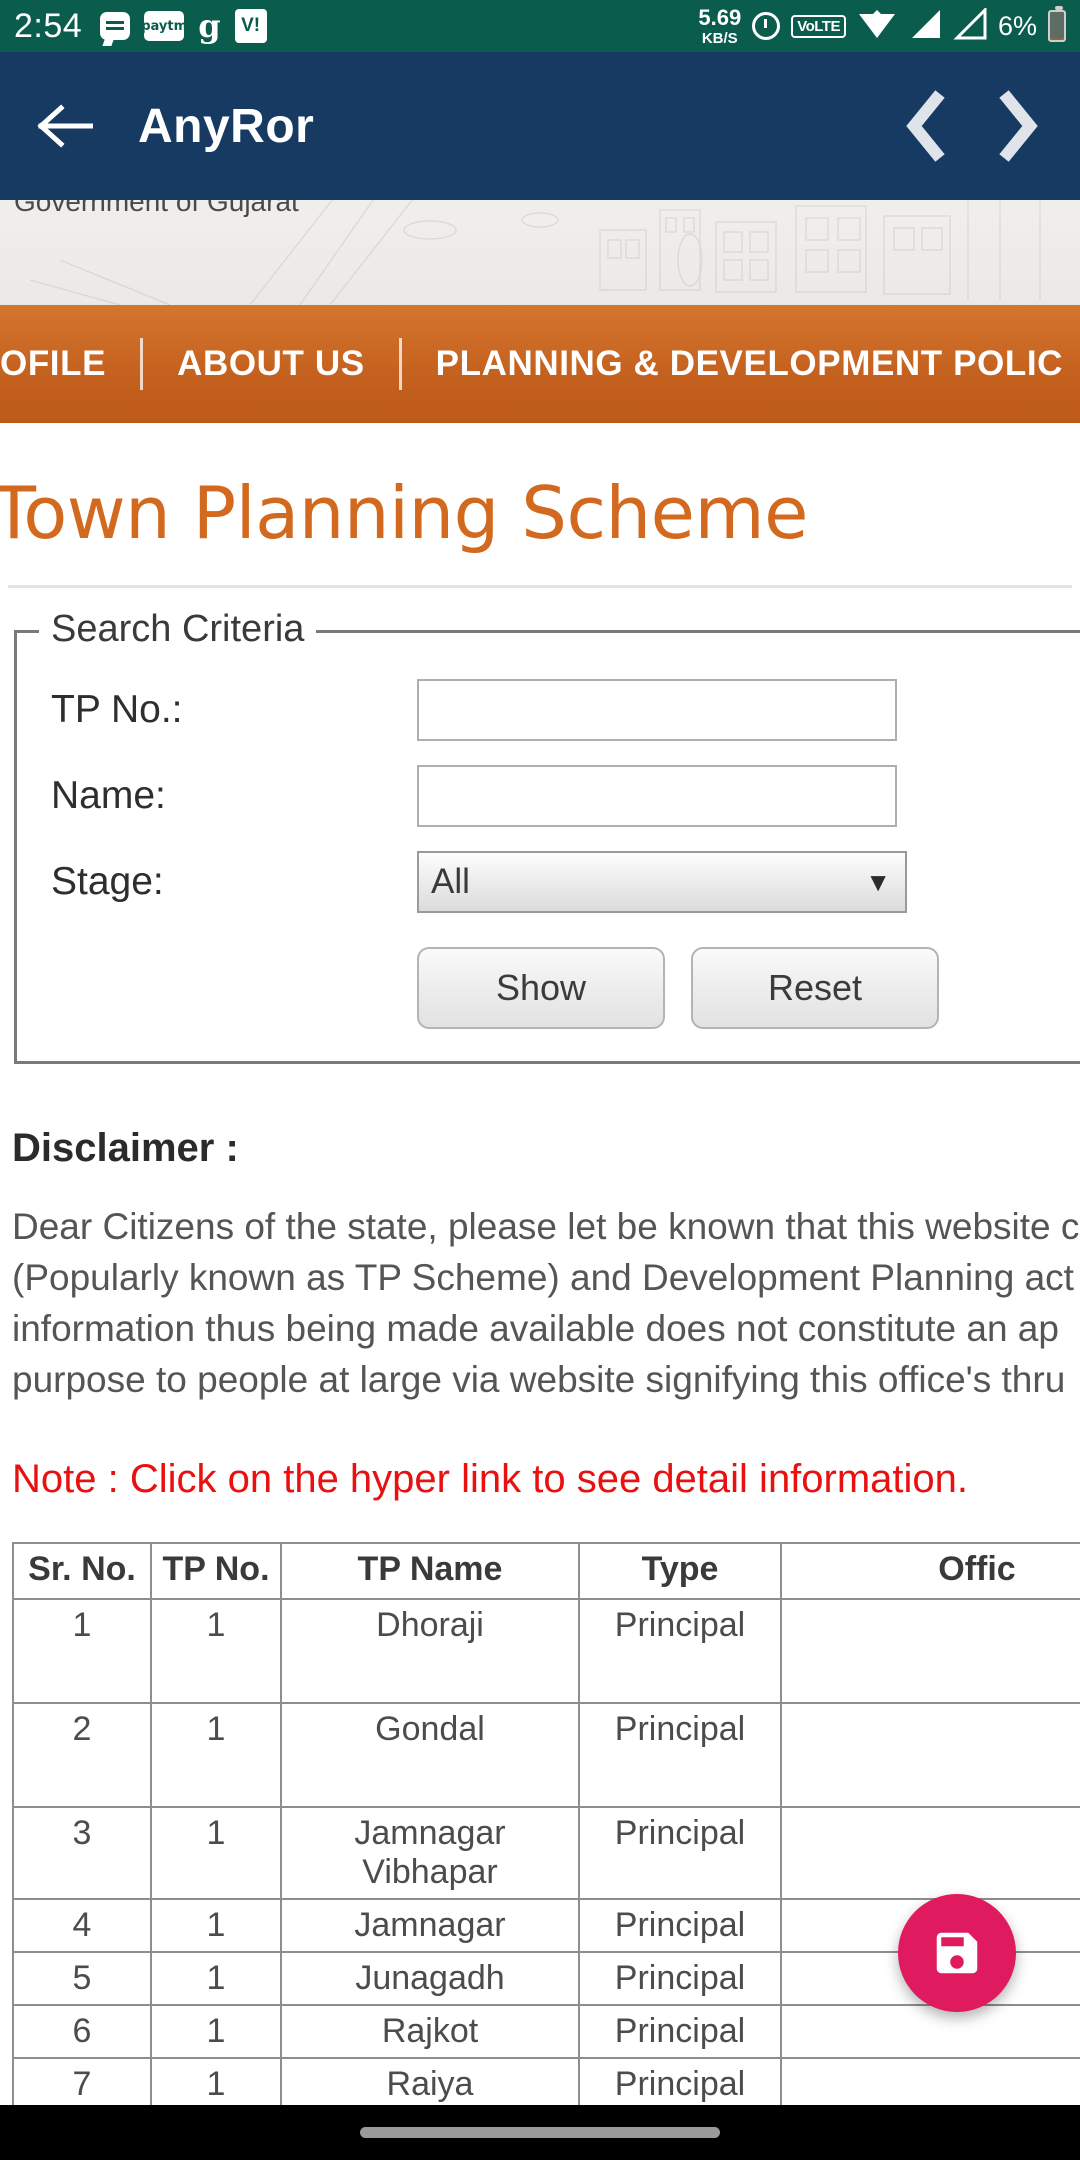 Image resolution: width=1080 pixels, height=2160 pixels. I want to click on network-speed-value: 5.69, so click(720, 17).